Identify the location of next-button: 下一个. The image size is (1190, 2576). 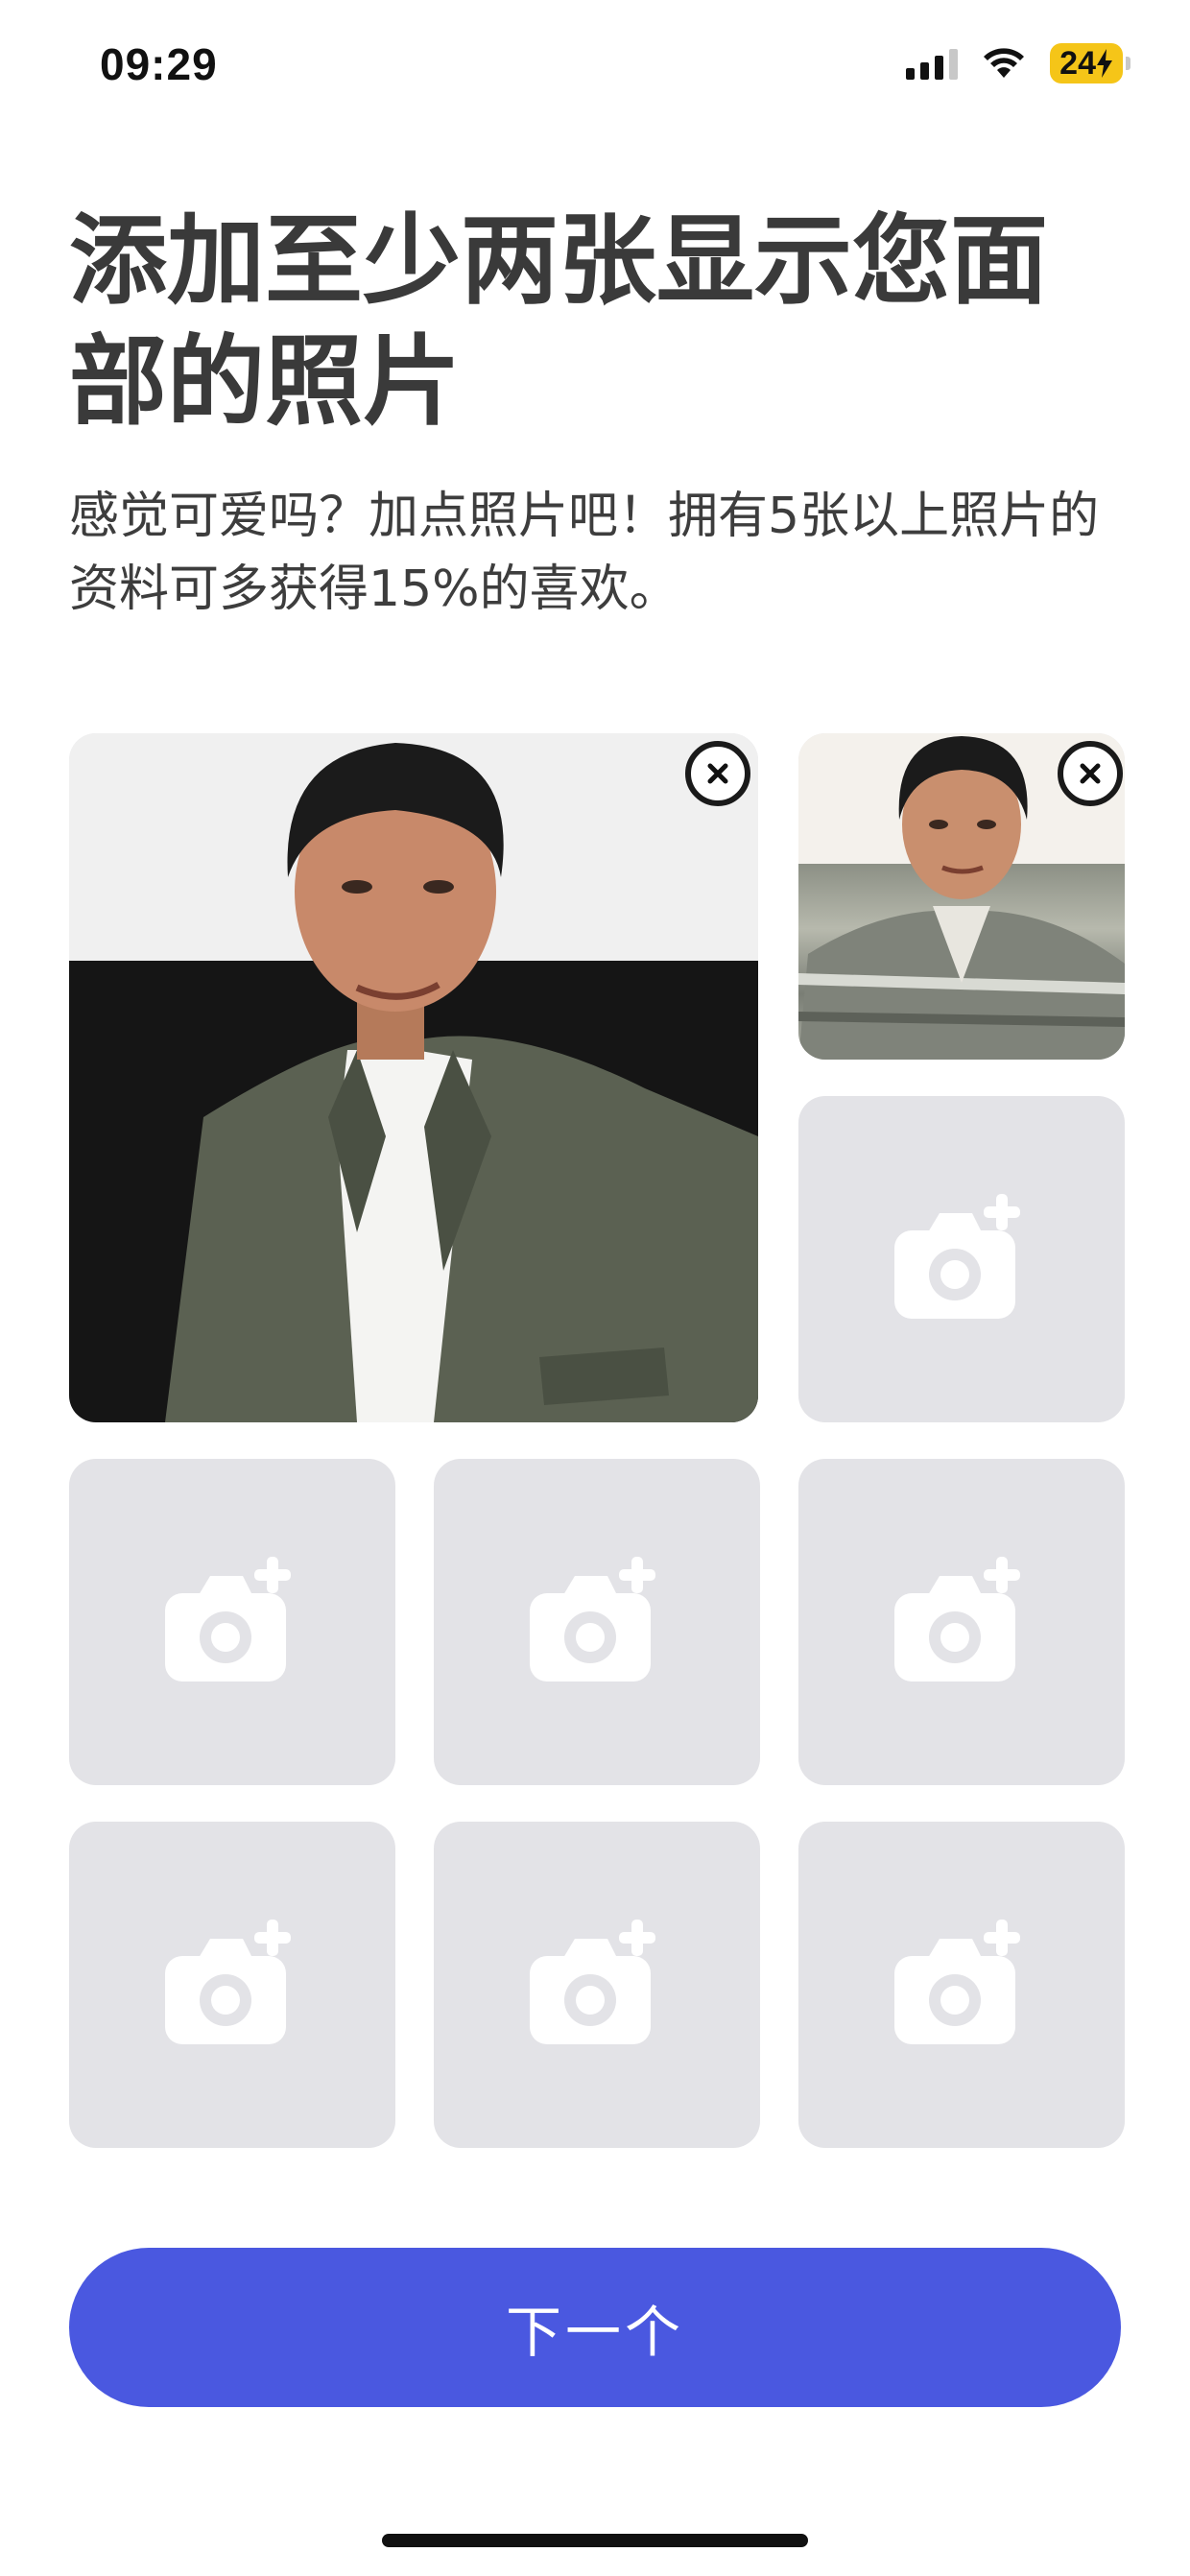
(595, 2327).